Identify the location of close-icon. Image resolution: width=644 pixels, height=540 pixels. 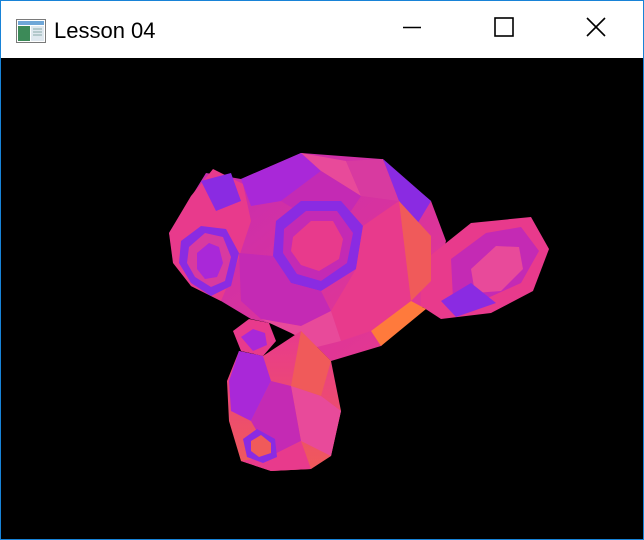
(596, 29).